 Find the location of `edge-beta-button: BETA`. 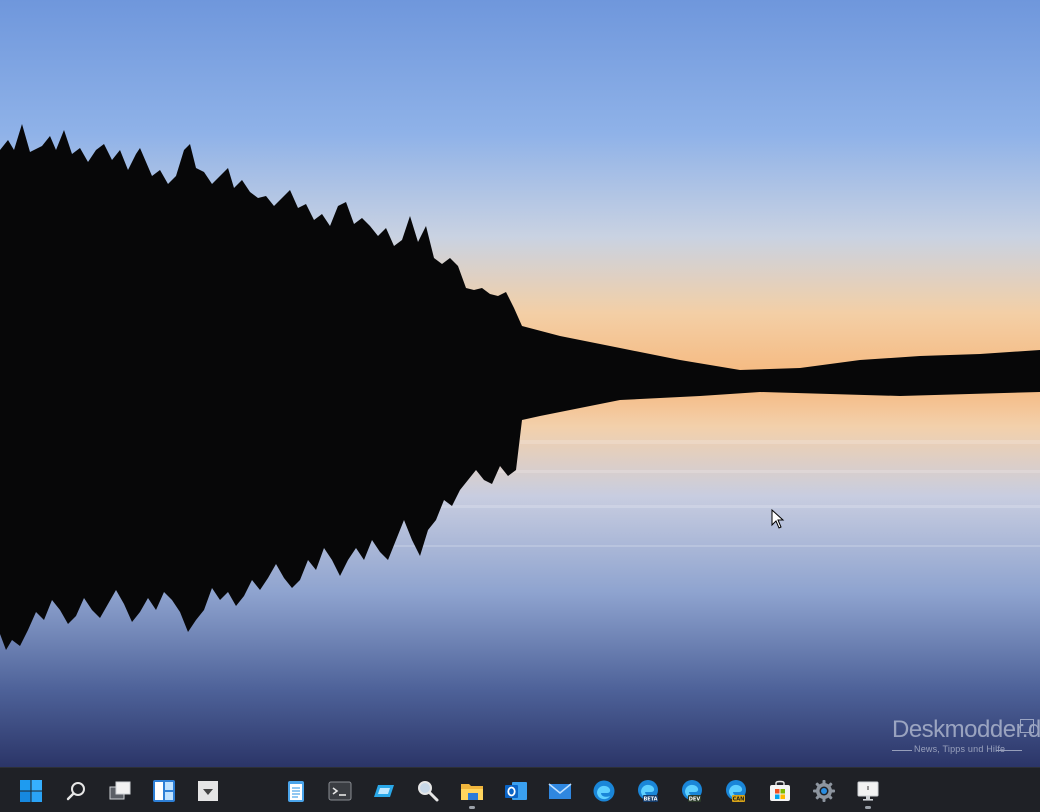

edge-beta-button: BETA is located at coordinates (648, 791).